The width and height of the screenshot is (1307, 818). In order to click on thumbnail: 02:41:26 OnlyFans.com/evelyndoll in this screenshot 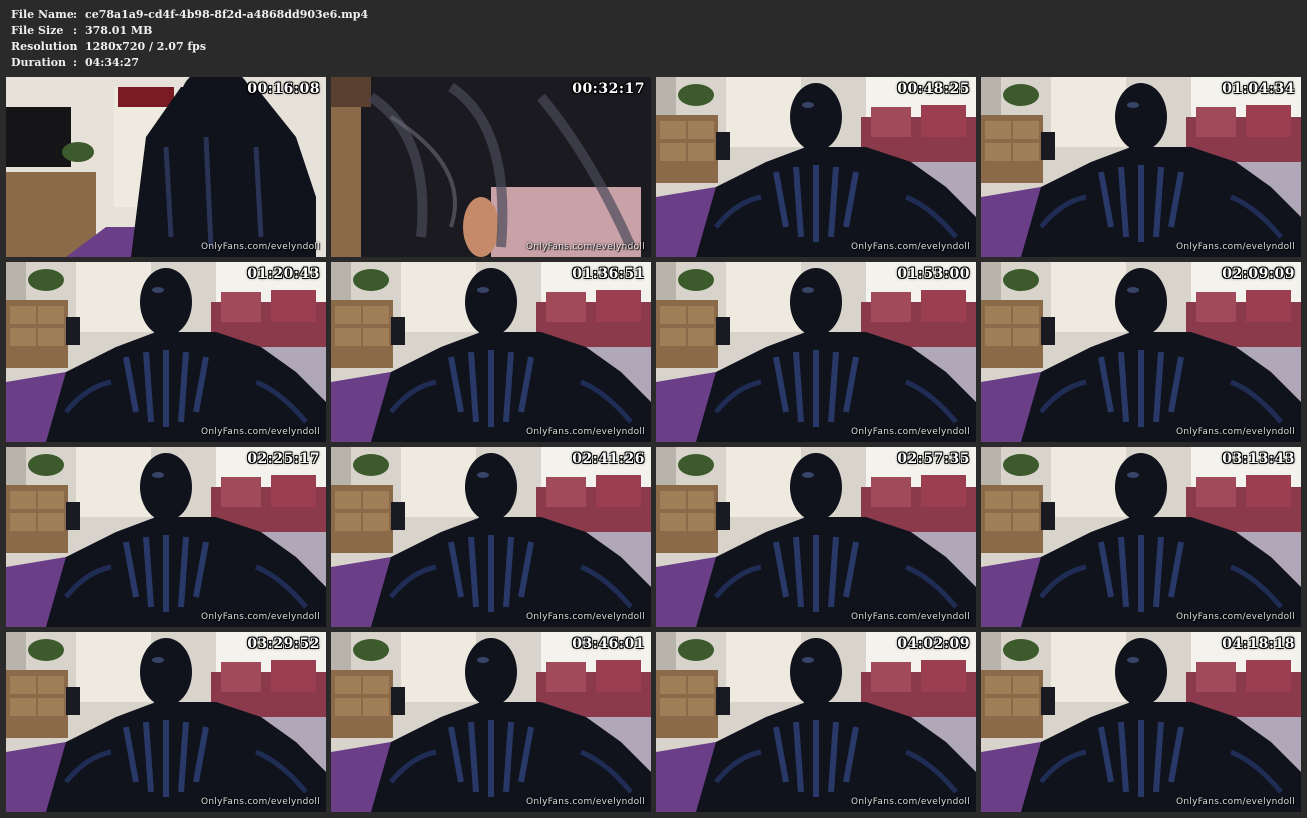, I will do `click(491, 537)`.